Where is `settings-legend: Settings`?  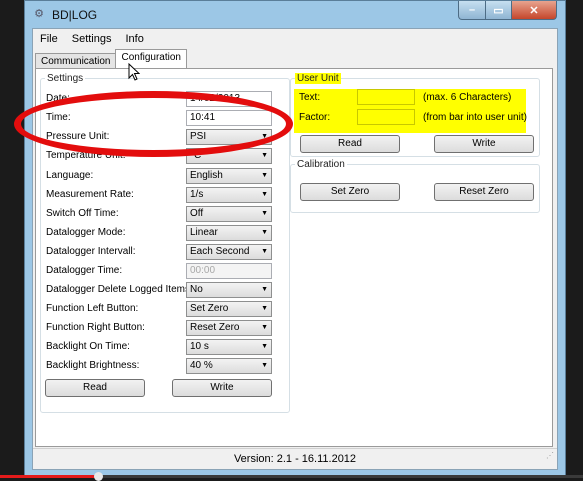 settings-legend: Settings is located at coordinates (65, 78).